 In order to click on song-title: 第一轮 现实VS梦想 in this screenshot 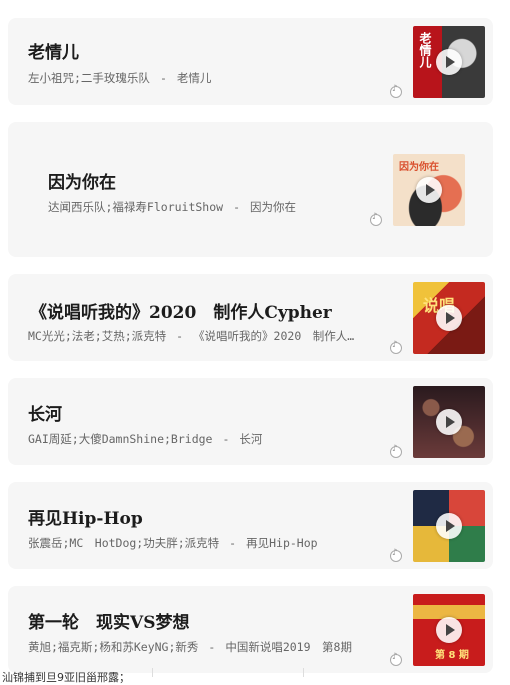, I will do `click(108, 620)`.